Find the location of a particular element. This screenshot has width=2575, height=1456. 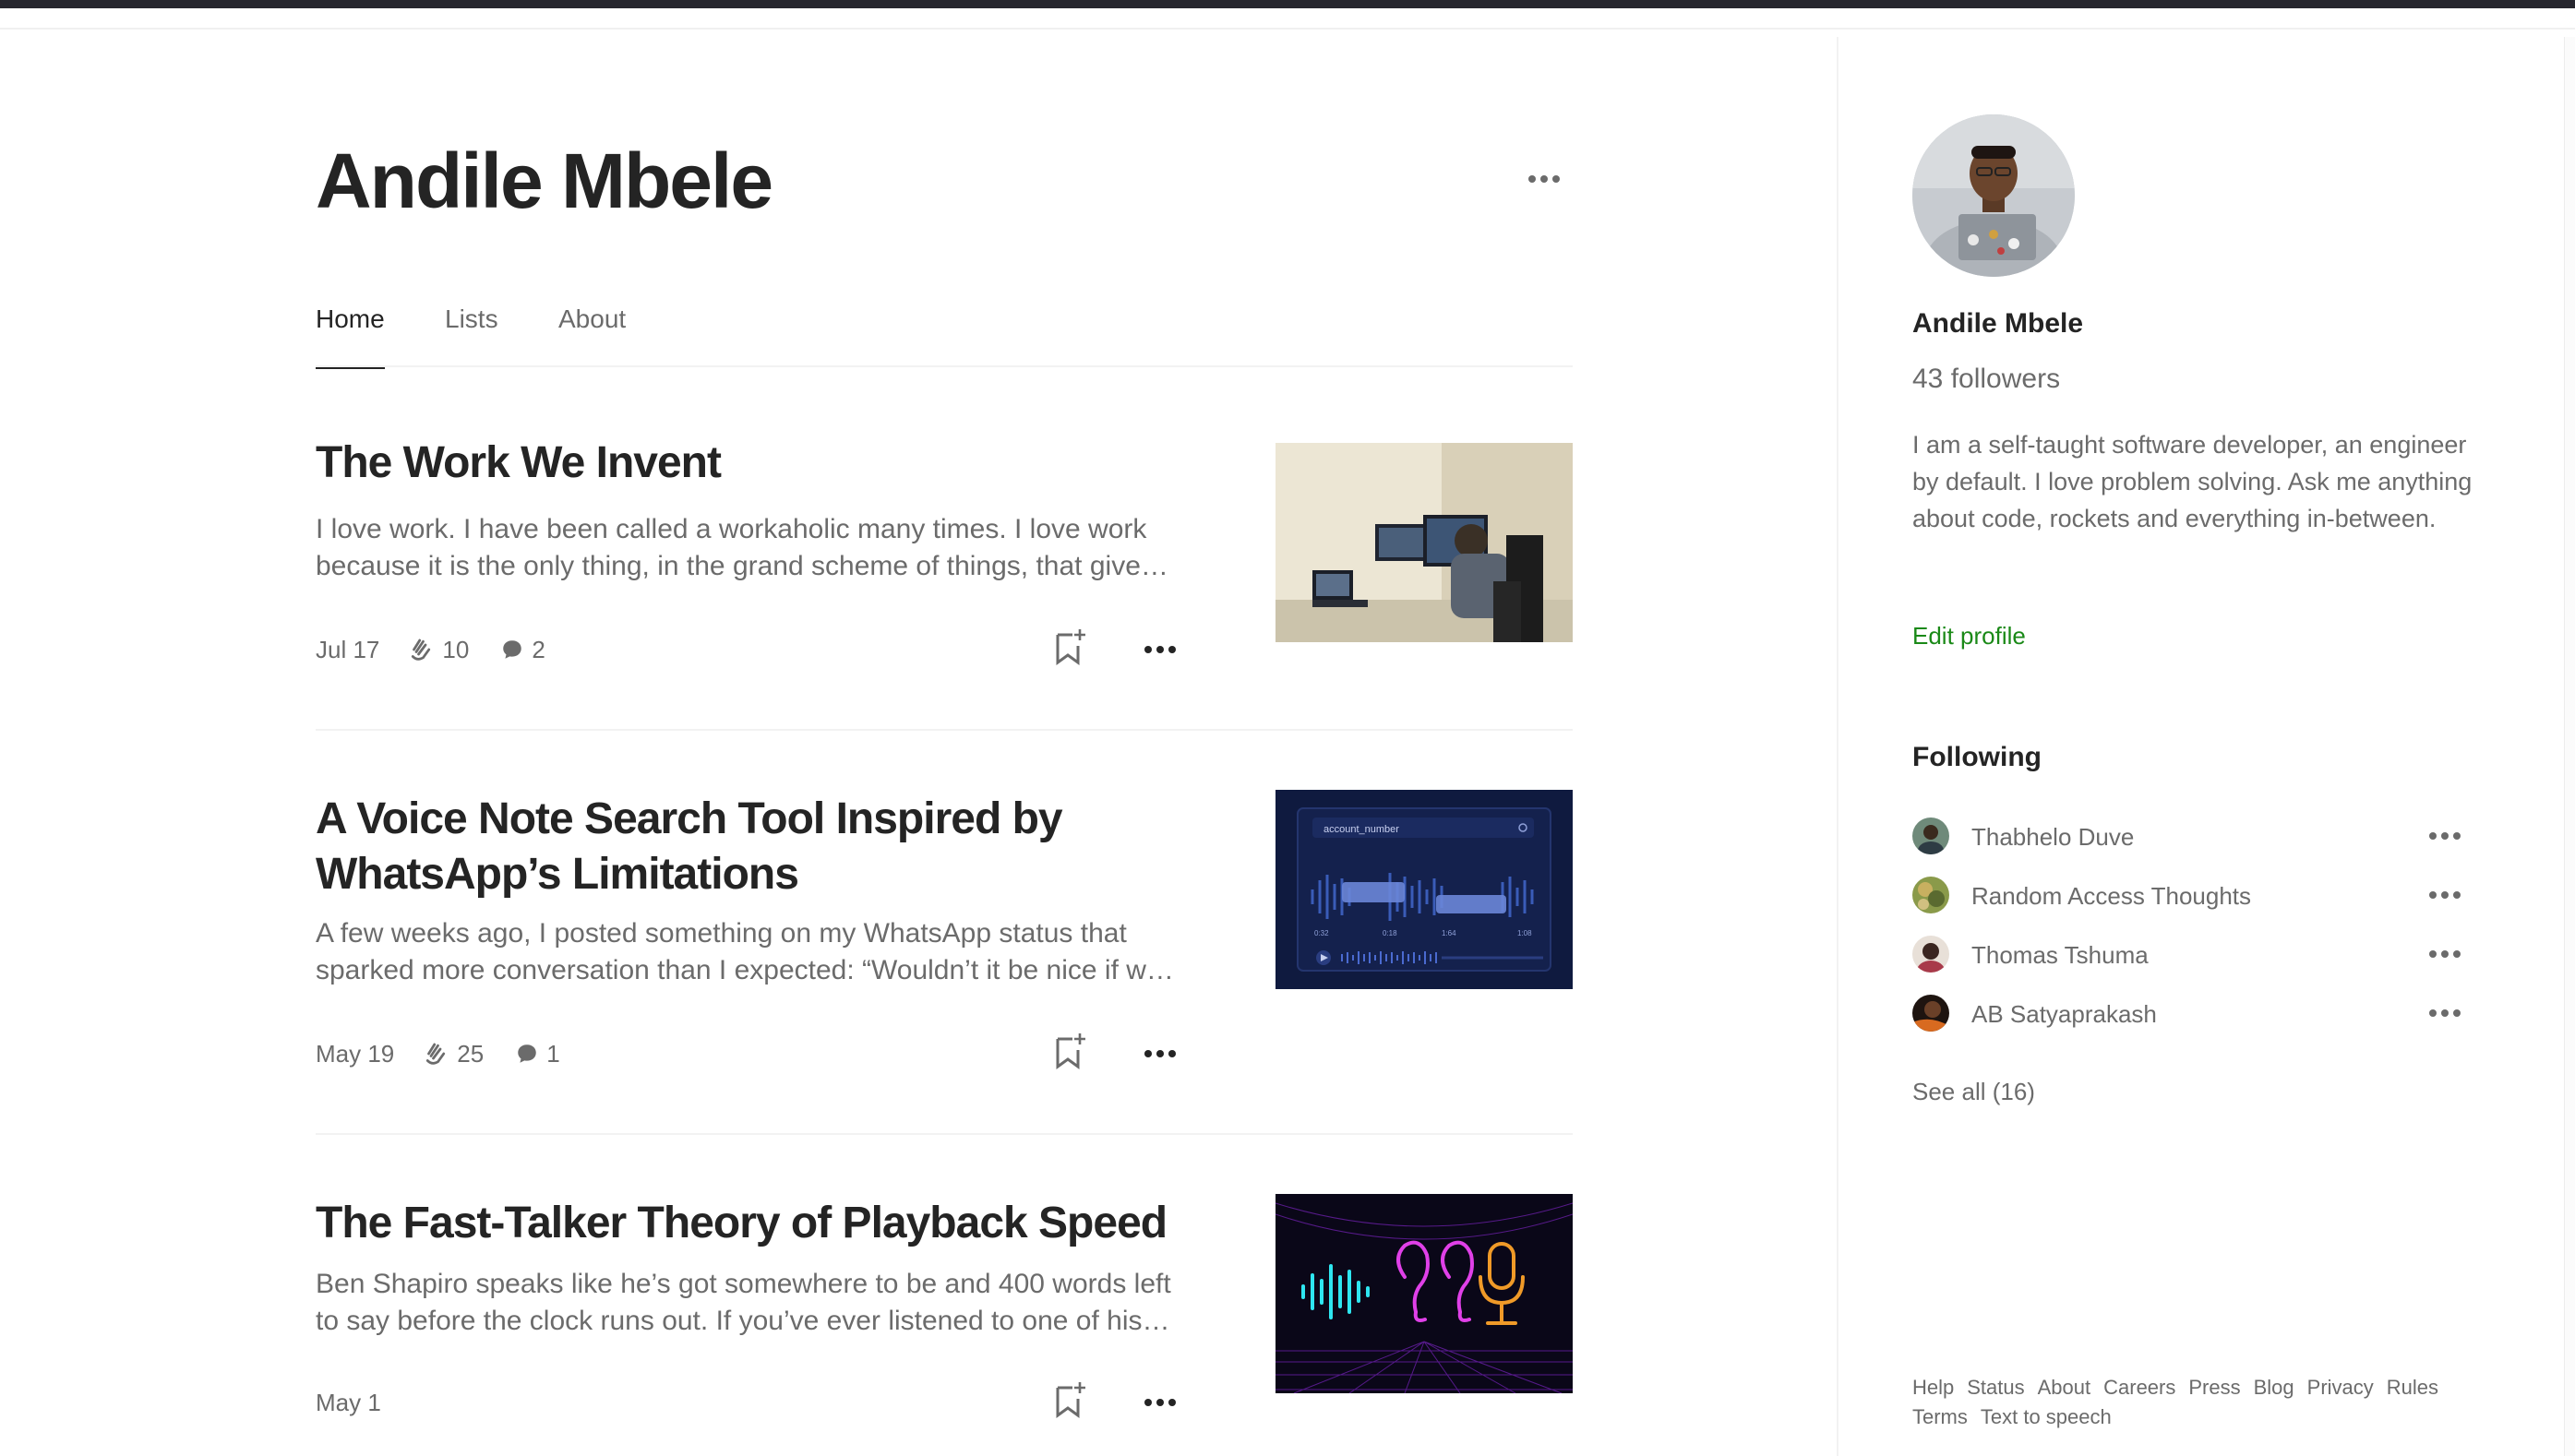

following-name: Random Access Thoughts is located at coordinates (2111, 896).